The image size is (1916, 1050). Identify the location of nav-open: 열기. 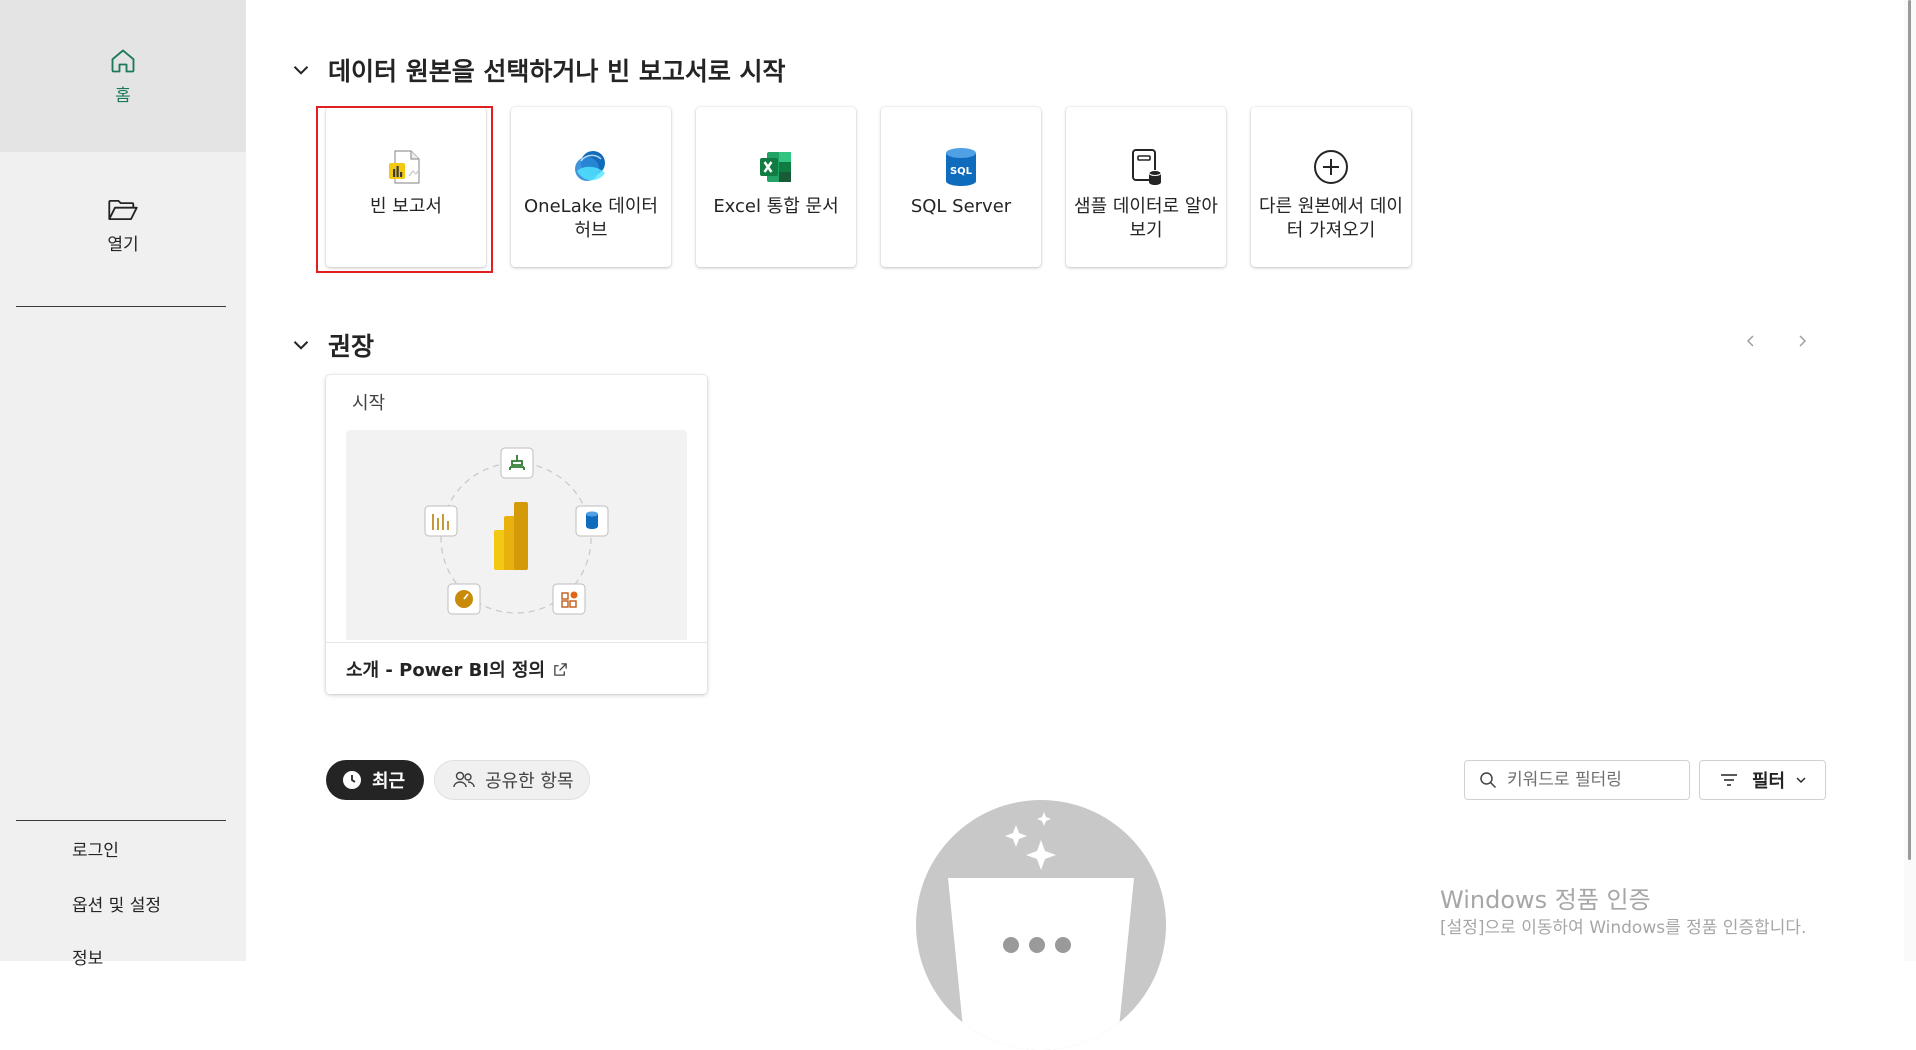
(123, 228).